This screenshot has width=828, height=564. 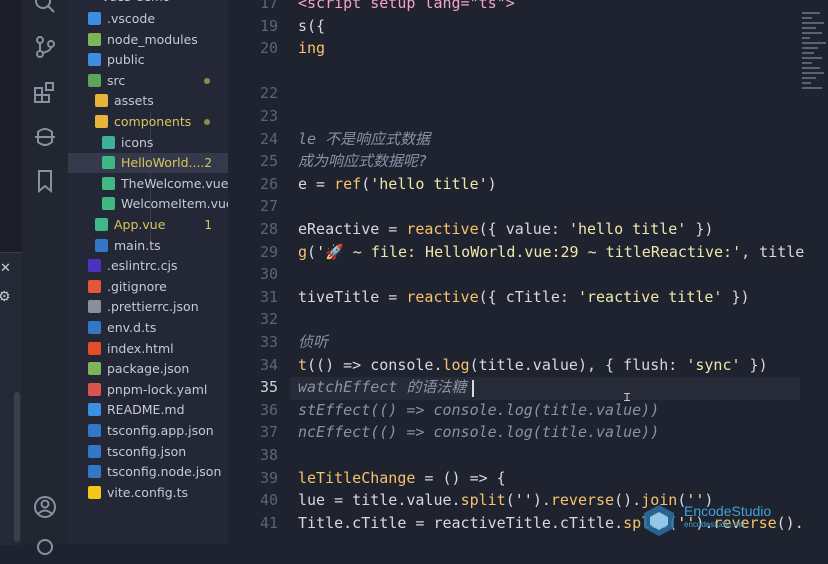 I want to click on line-number: 26, so click(x=268, y=183).